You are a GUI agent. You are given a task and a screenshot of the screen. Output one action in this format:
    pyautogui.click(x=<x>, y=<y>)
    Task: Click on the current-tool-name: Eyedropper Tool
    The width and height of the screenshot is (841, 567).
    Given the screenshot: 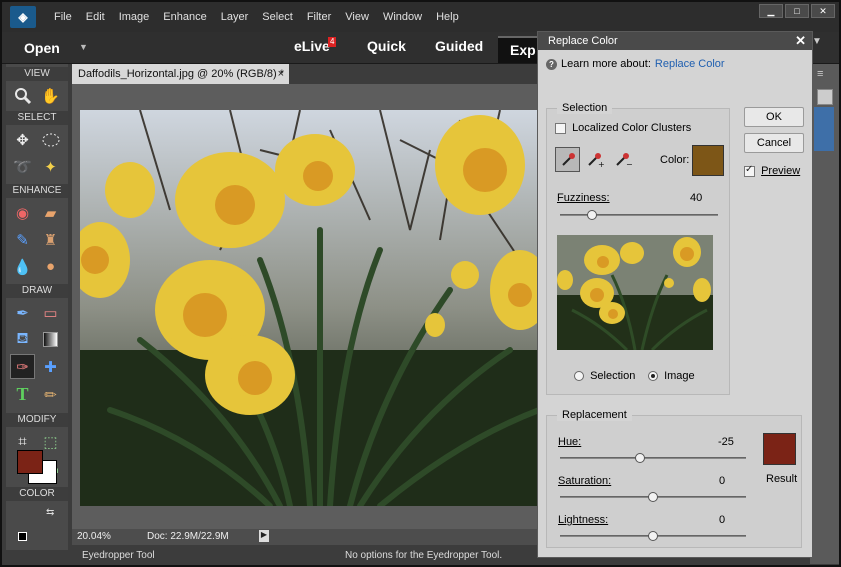 What is the action you would take?
    pyautogui.click(x=118, y=555)
    